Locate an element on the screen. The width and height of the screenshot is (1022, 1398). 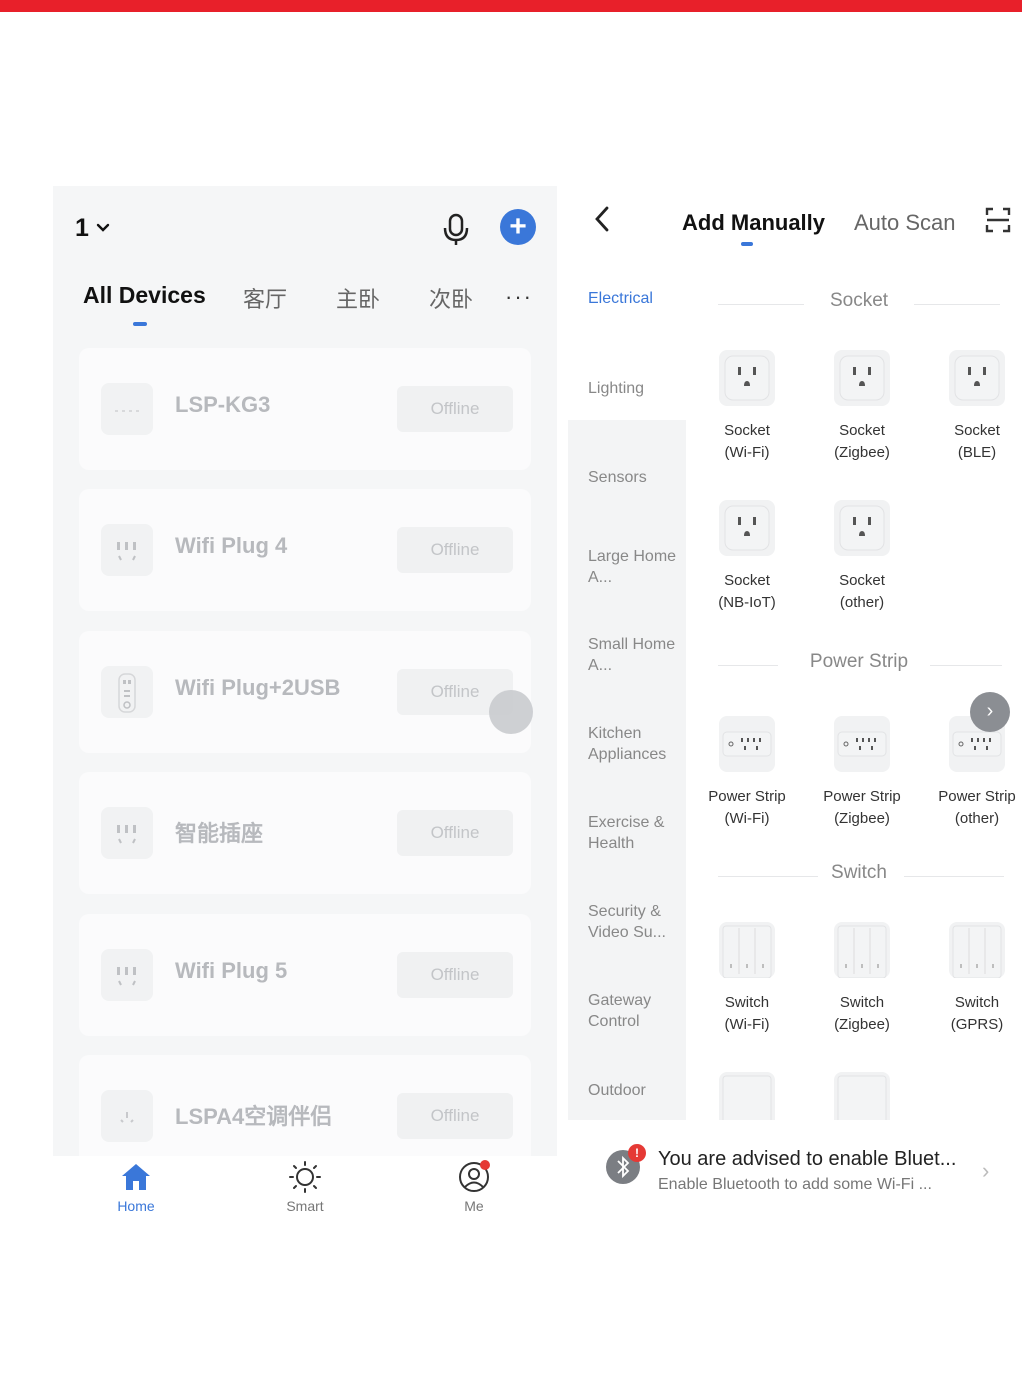
back-arrow-icon is located at coordinates (602, 219).